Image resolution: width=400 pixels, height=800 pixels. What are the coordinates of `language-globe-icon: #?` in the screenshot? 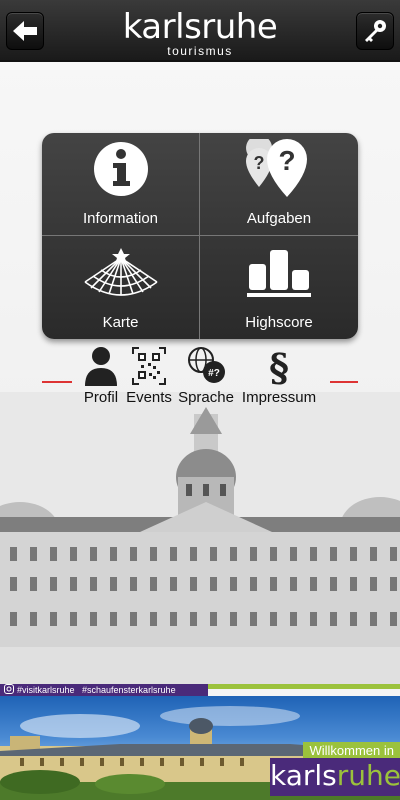 It's located at (206, 365).